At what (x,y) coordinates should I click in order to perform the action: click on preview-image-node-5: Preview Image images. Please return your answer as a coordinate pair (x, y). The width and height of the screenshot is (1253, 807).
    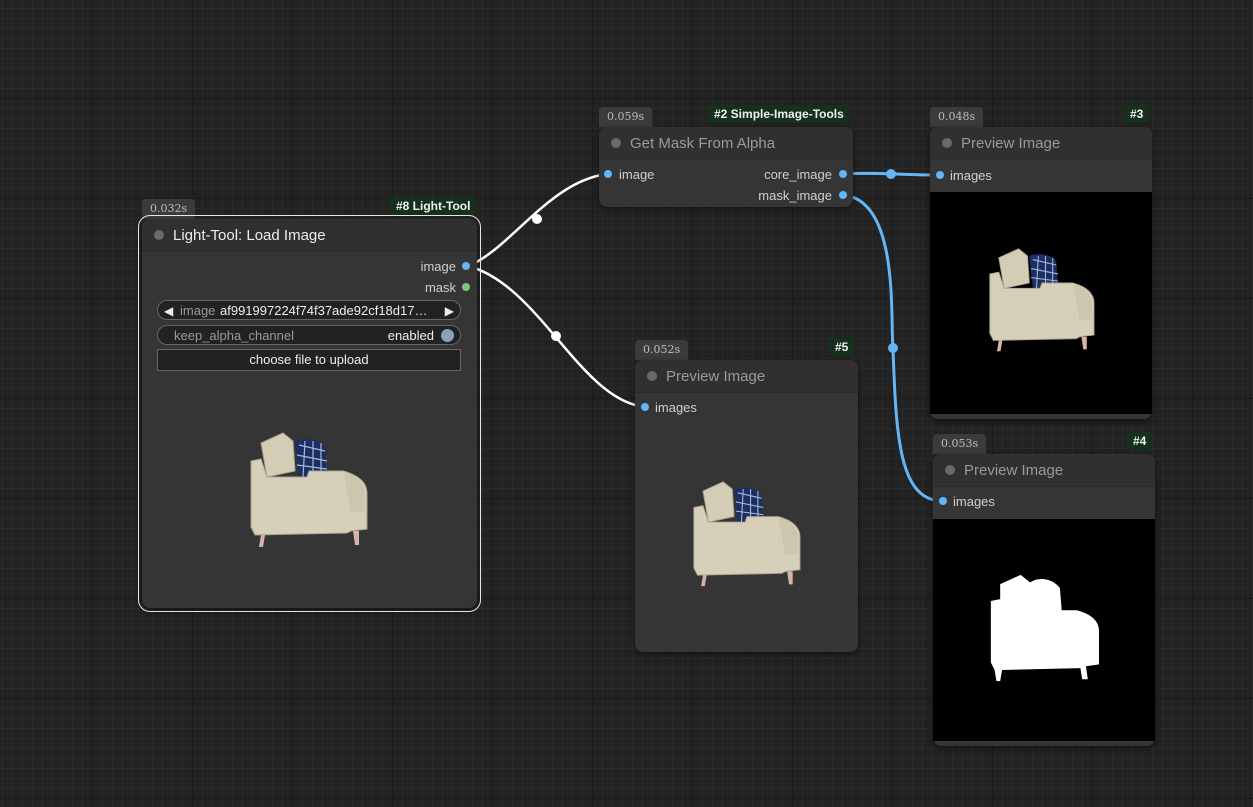
    Looking at the image, I should click on (746, 506).